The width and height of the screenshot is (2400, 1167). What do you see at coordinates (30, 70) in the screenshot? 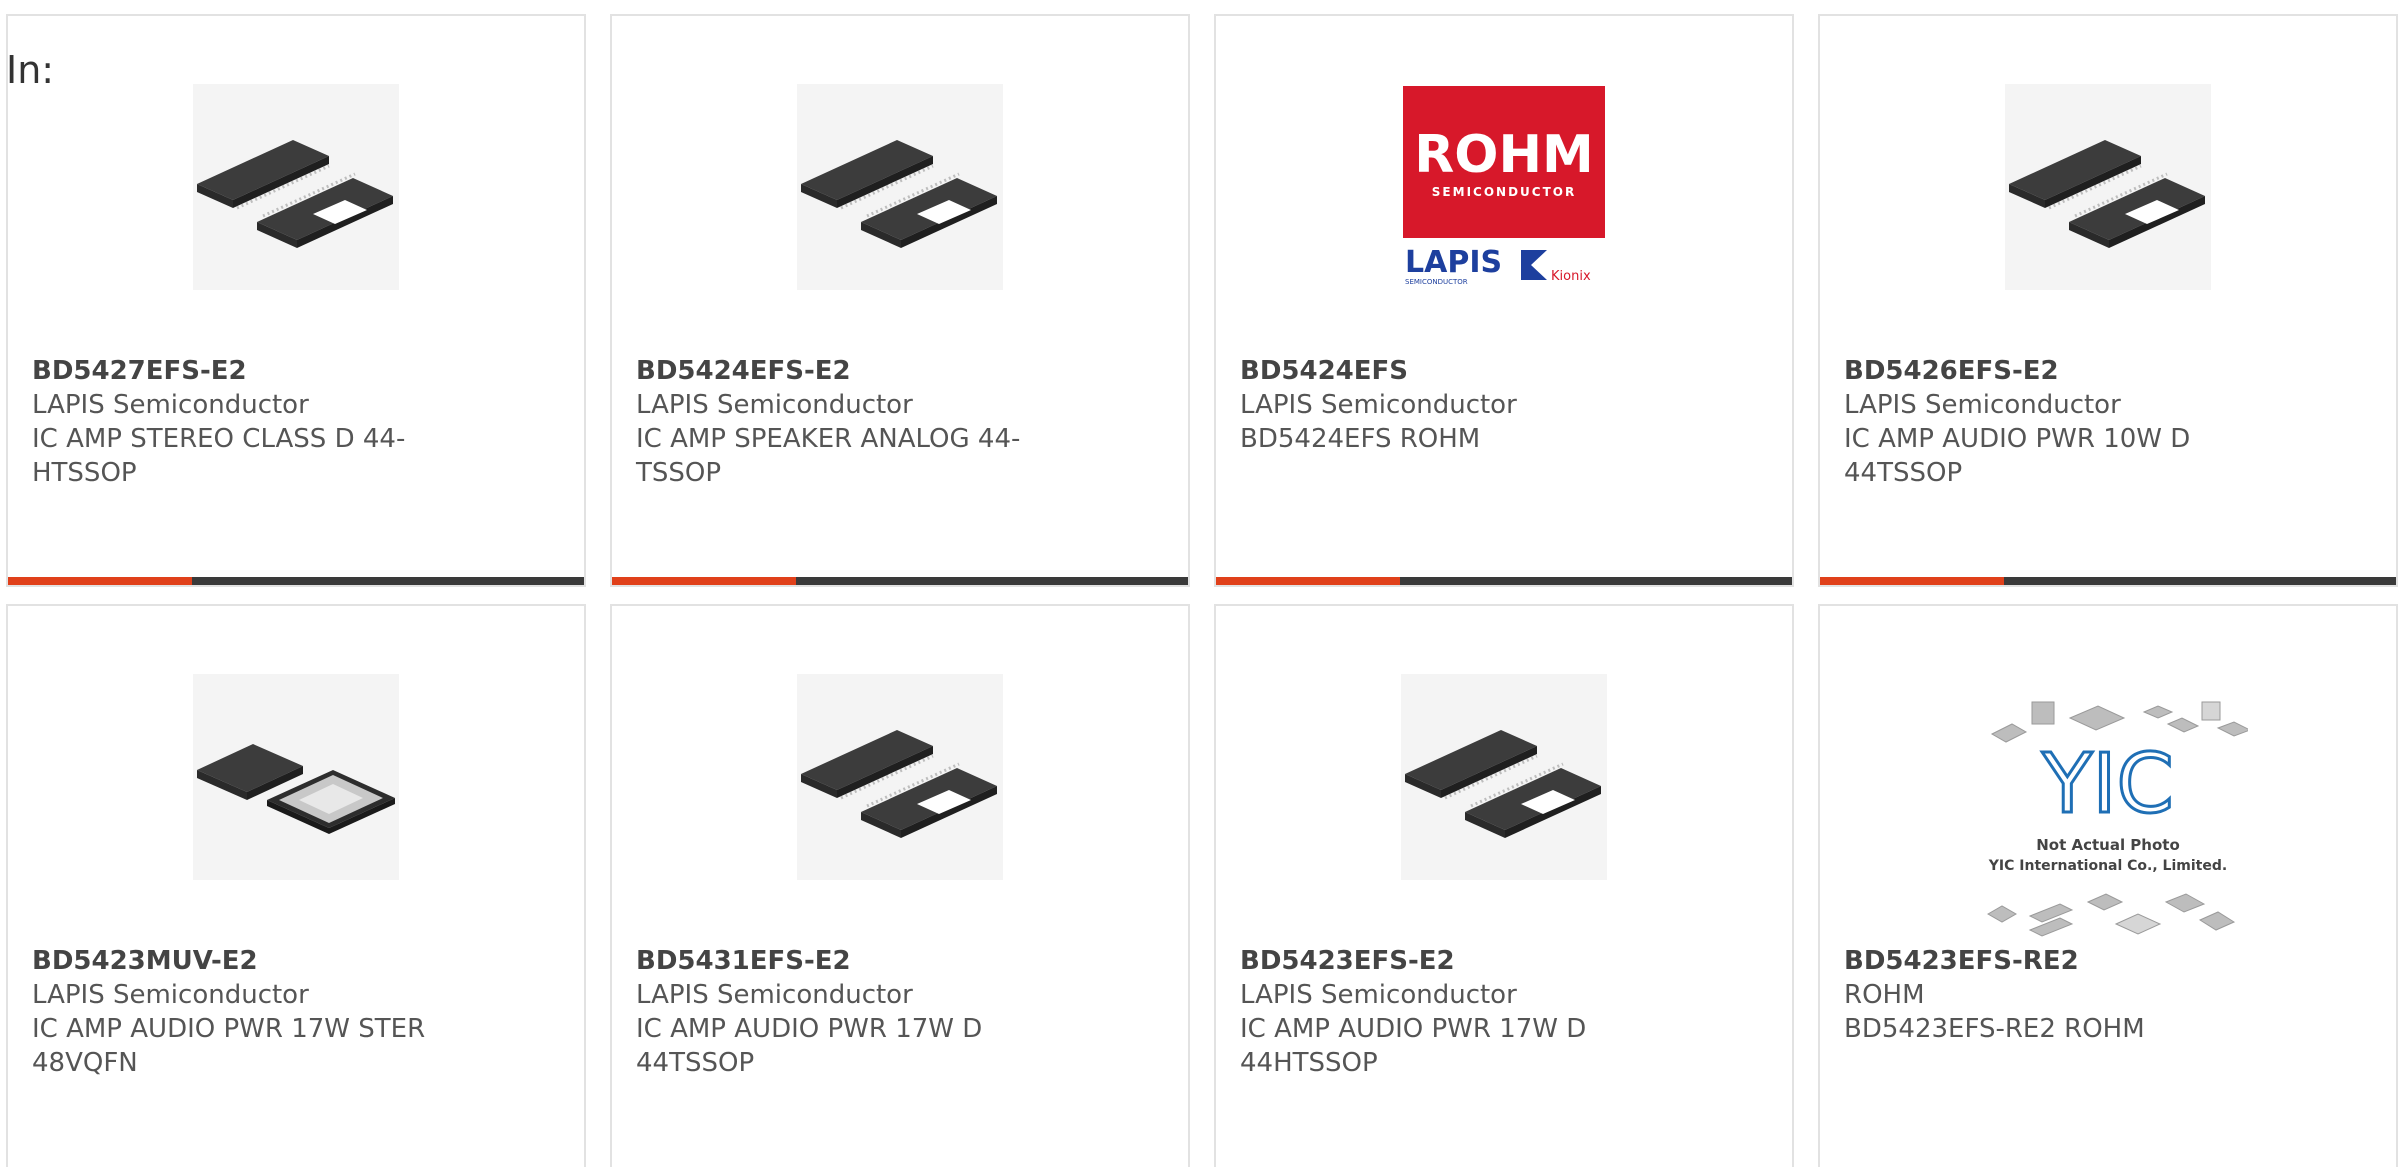
I see `filter-label: In:` at bounding box center [30, 70].